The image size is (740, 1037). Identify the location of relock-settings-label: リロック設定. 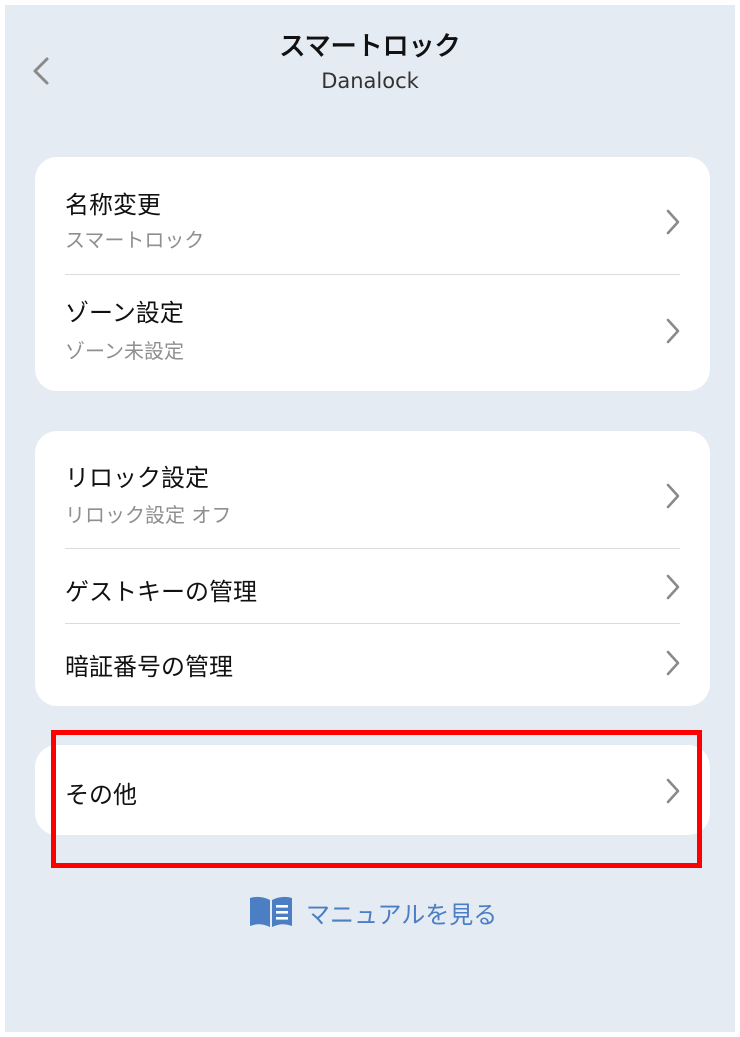
(137, 478).